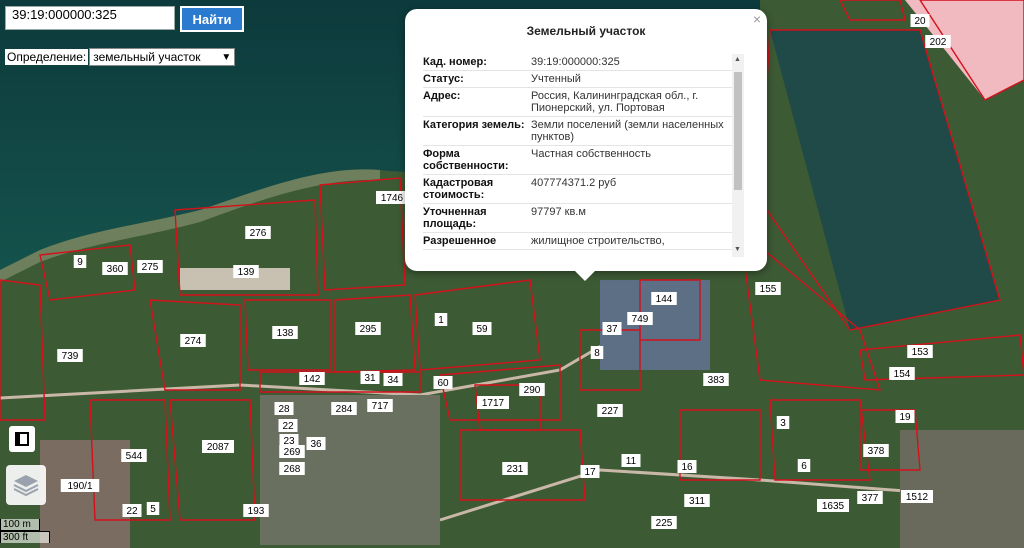  What do you see at coordinates (631, 461) in the screenshot?
I see `parcel-label: 11` at bounding box center [631, 461].